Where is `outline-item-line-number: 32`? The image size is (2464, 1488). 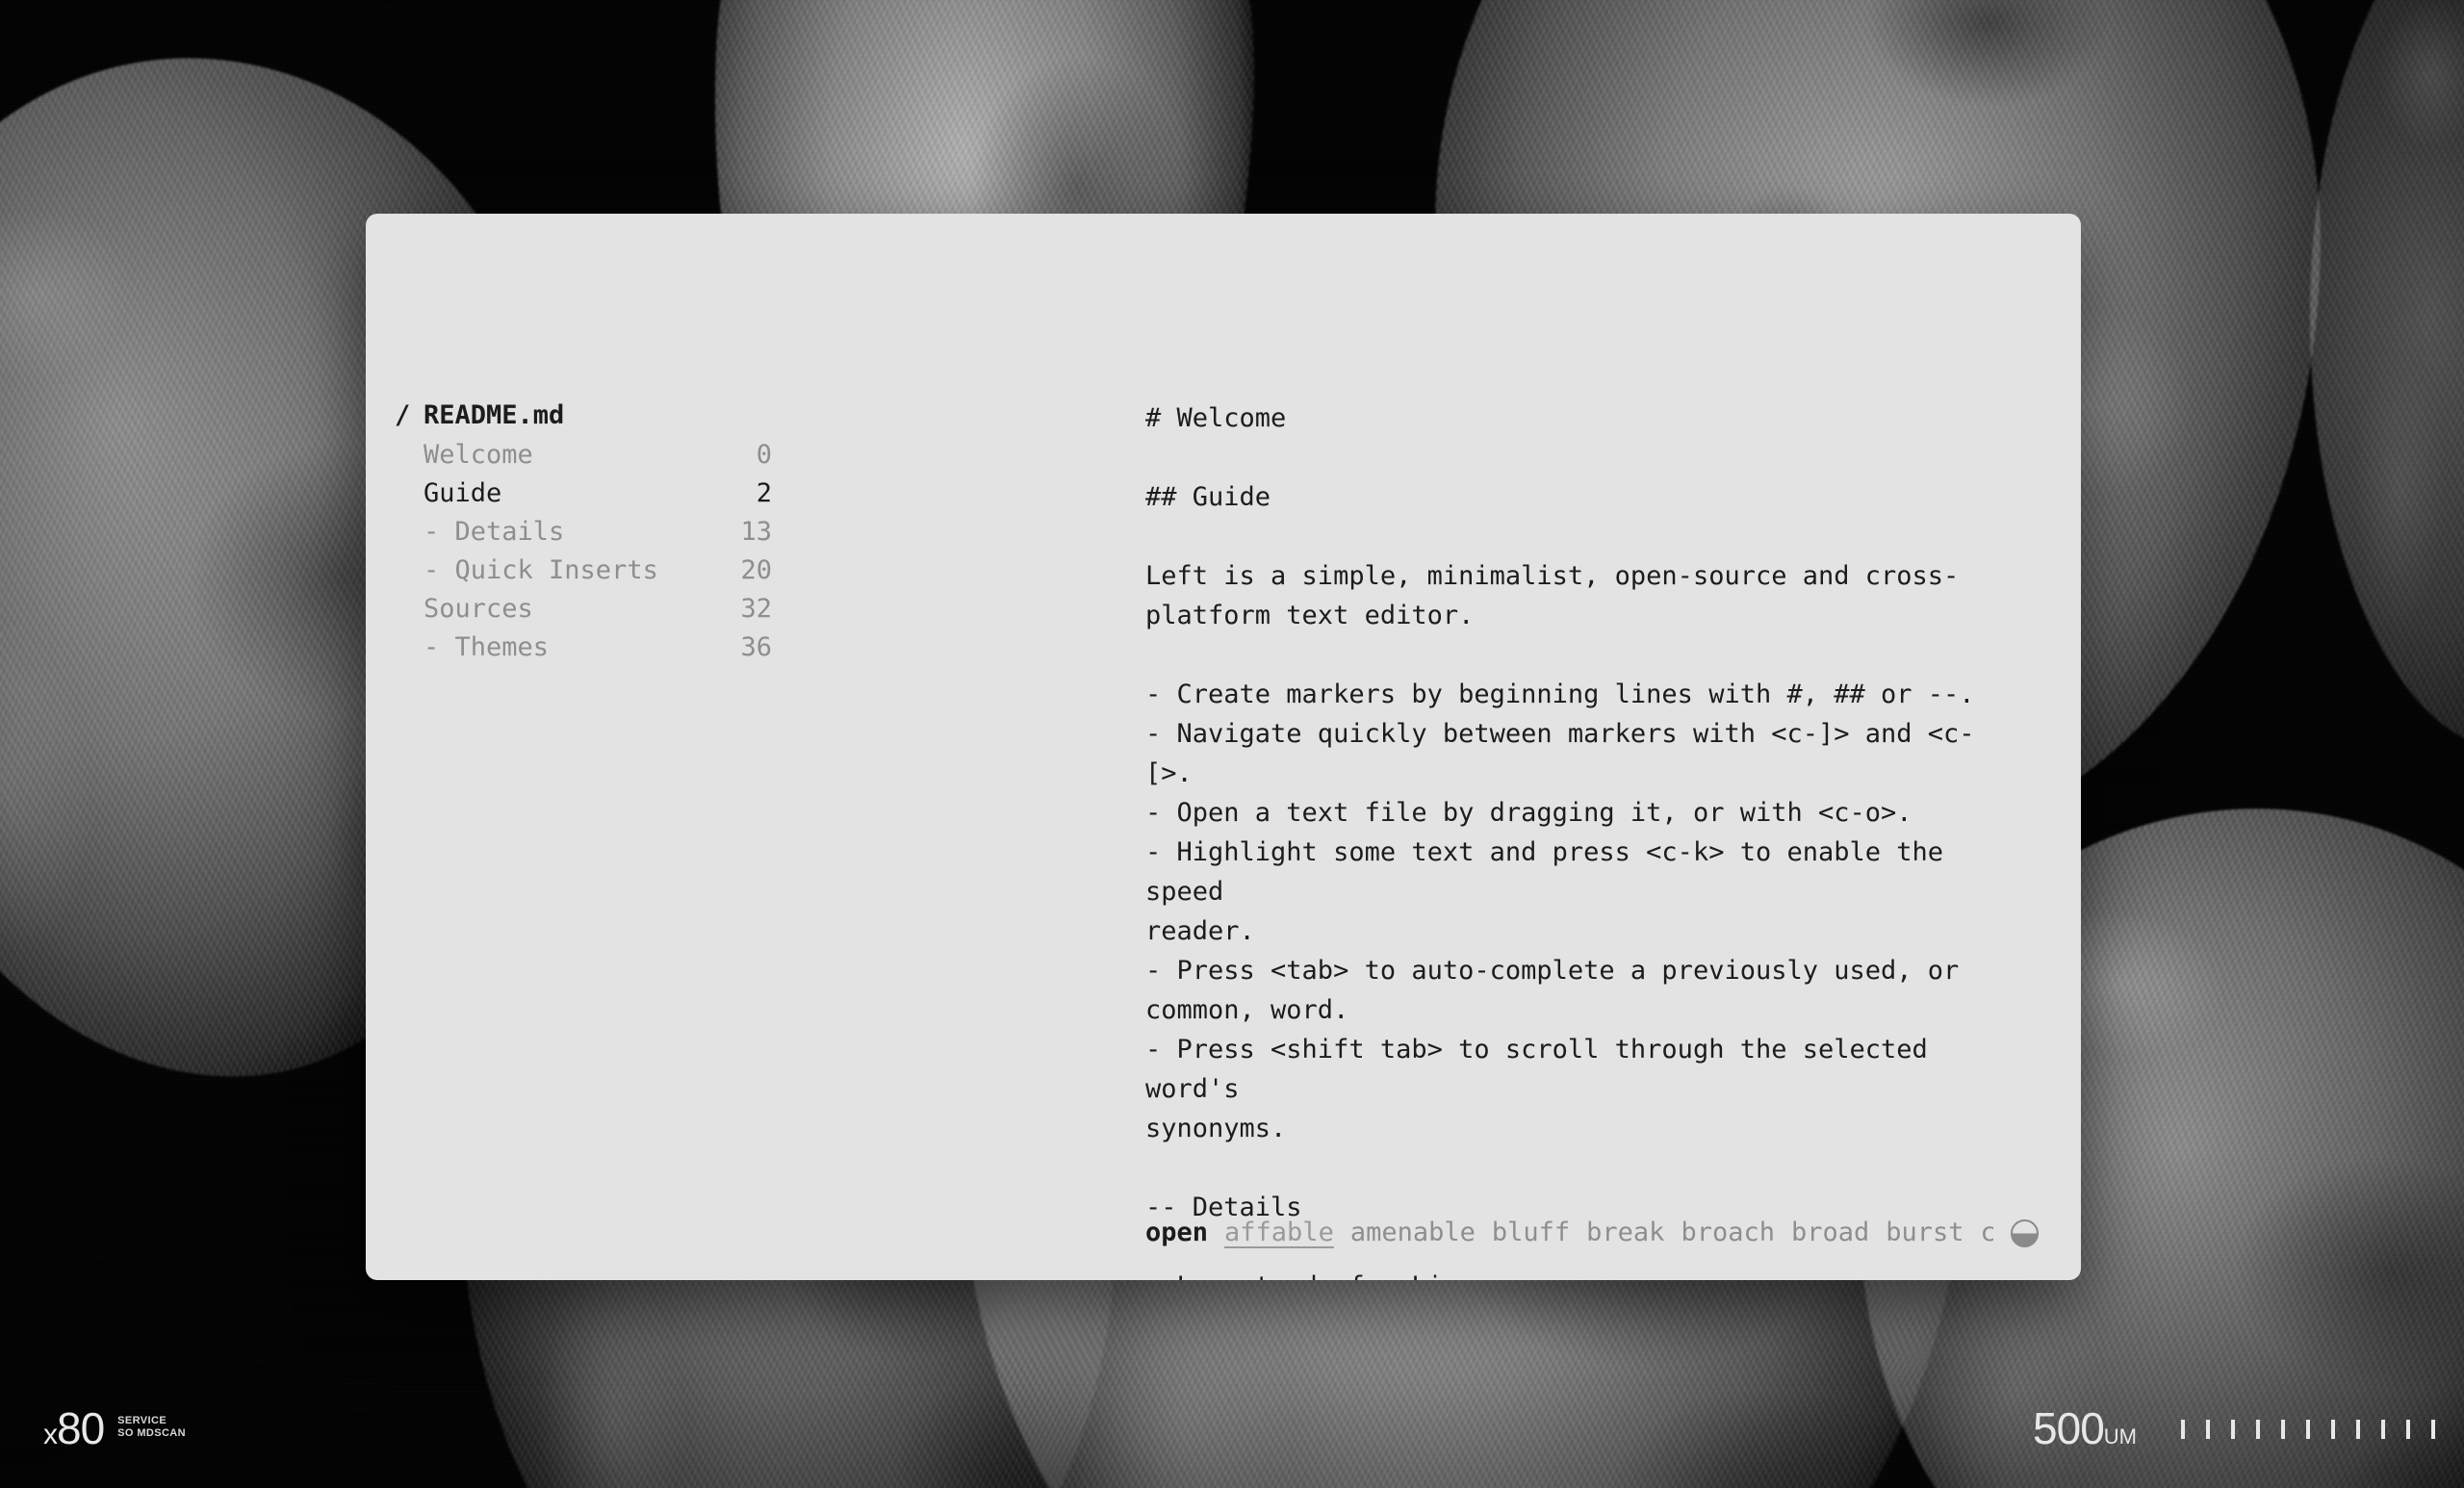 outline-item-line-number: 32 is located at coordinates (756, 609).